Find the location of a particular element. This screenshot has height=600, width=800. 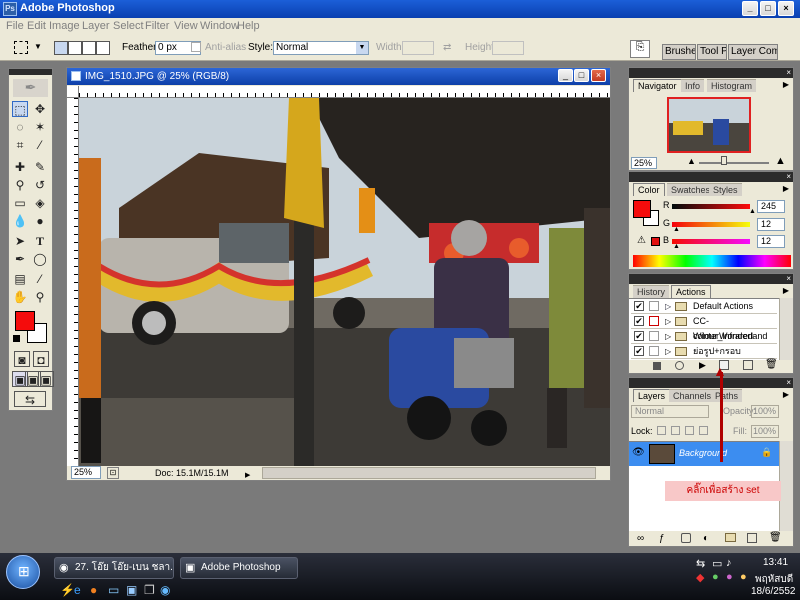

well-tab-layer-comps: Layer Comps is located at coordinates (753, 52).